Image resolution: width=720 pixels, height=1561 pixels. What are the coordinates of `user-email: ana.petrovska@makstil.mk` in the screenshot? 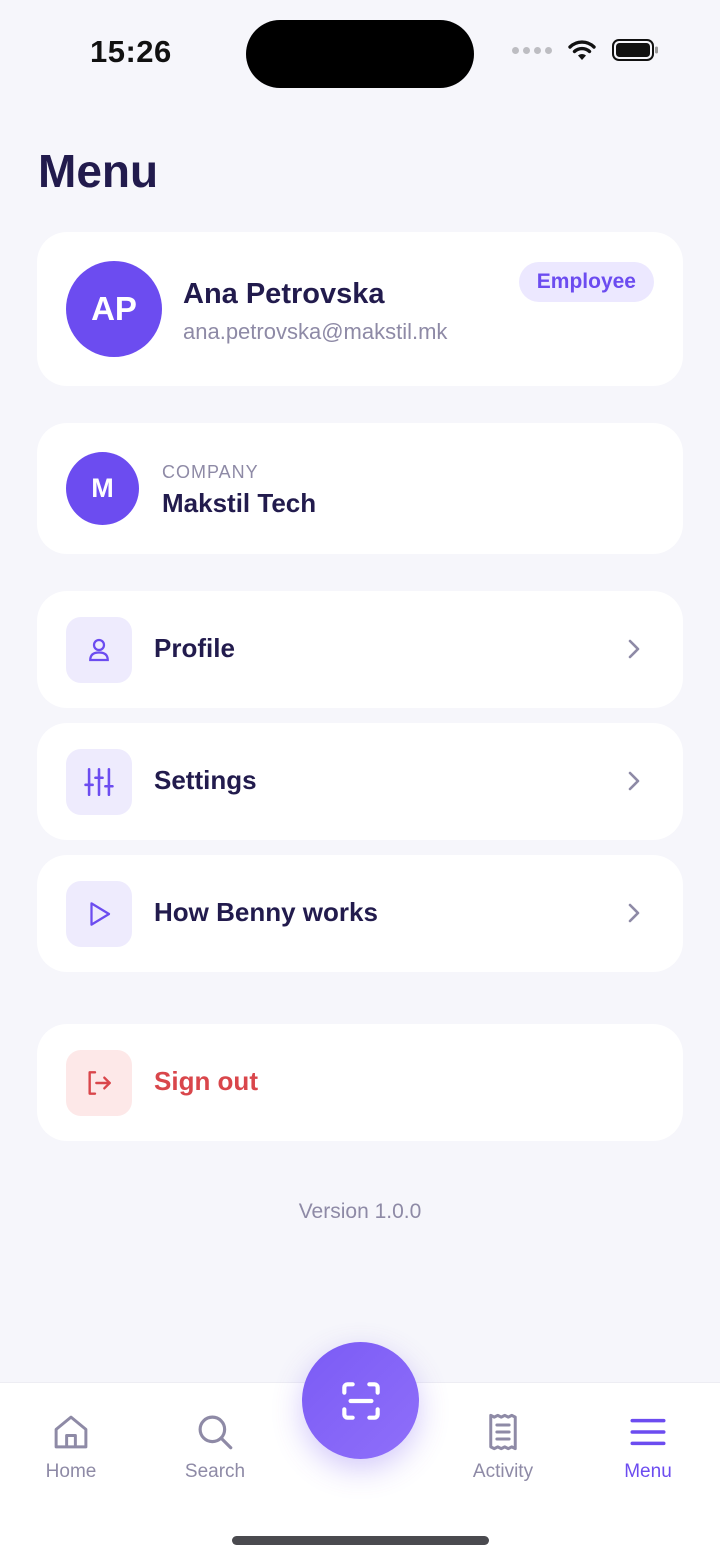 It's located at (315, 331).